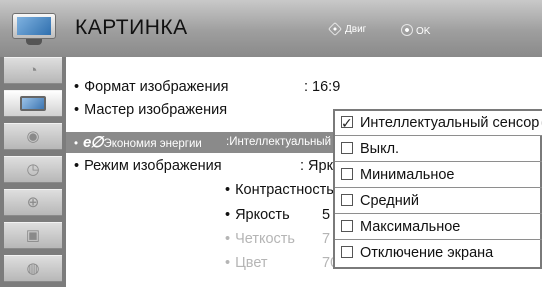 This screenshot has height=287, width=542. I want to click on option-medium: Средний, so click(438, 201).